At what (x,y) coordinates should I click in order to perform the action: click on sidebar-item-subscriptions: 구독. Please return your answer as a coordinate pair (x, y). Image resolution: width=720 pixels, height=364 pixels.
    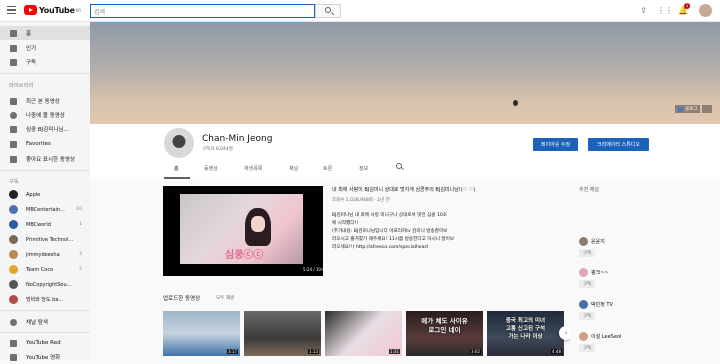
    Looking at the image, I should click on (45, 62).